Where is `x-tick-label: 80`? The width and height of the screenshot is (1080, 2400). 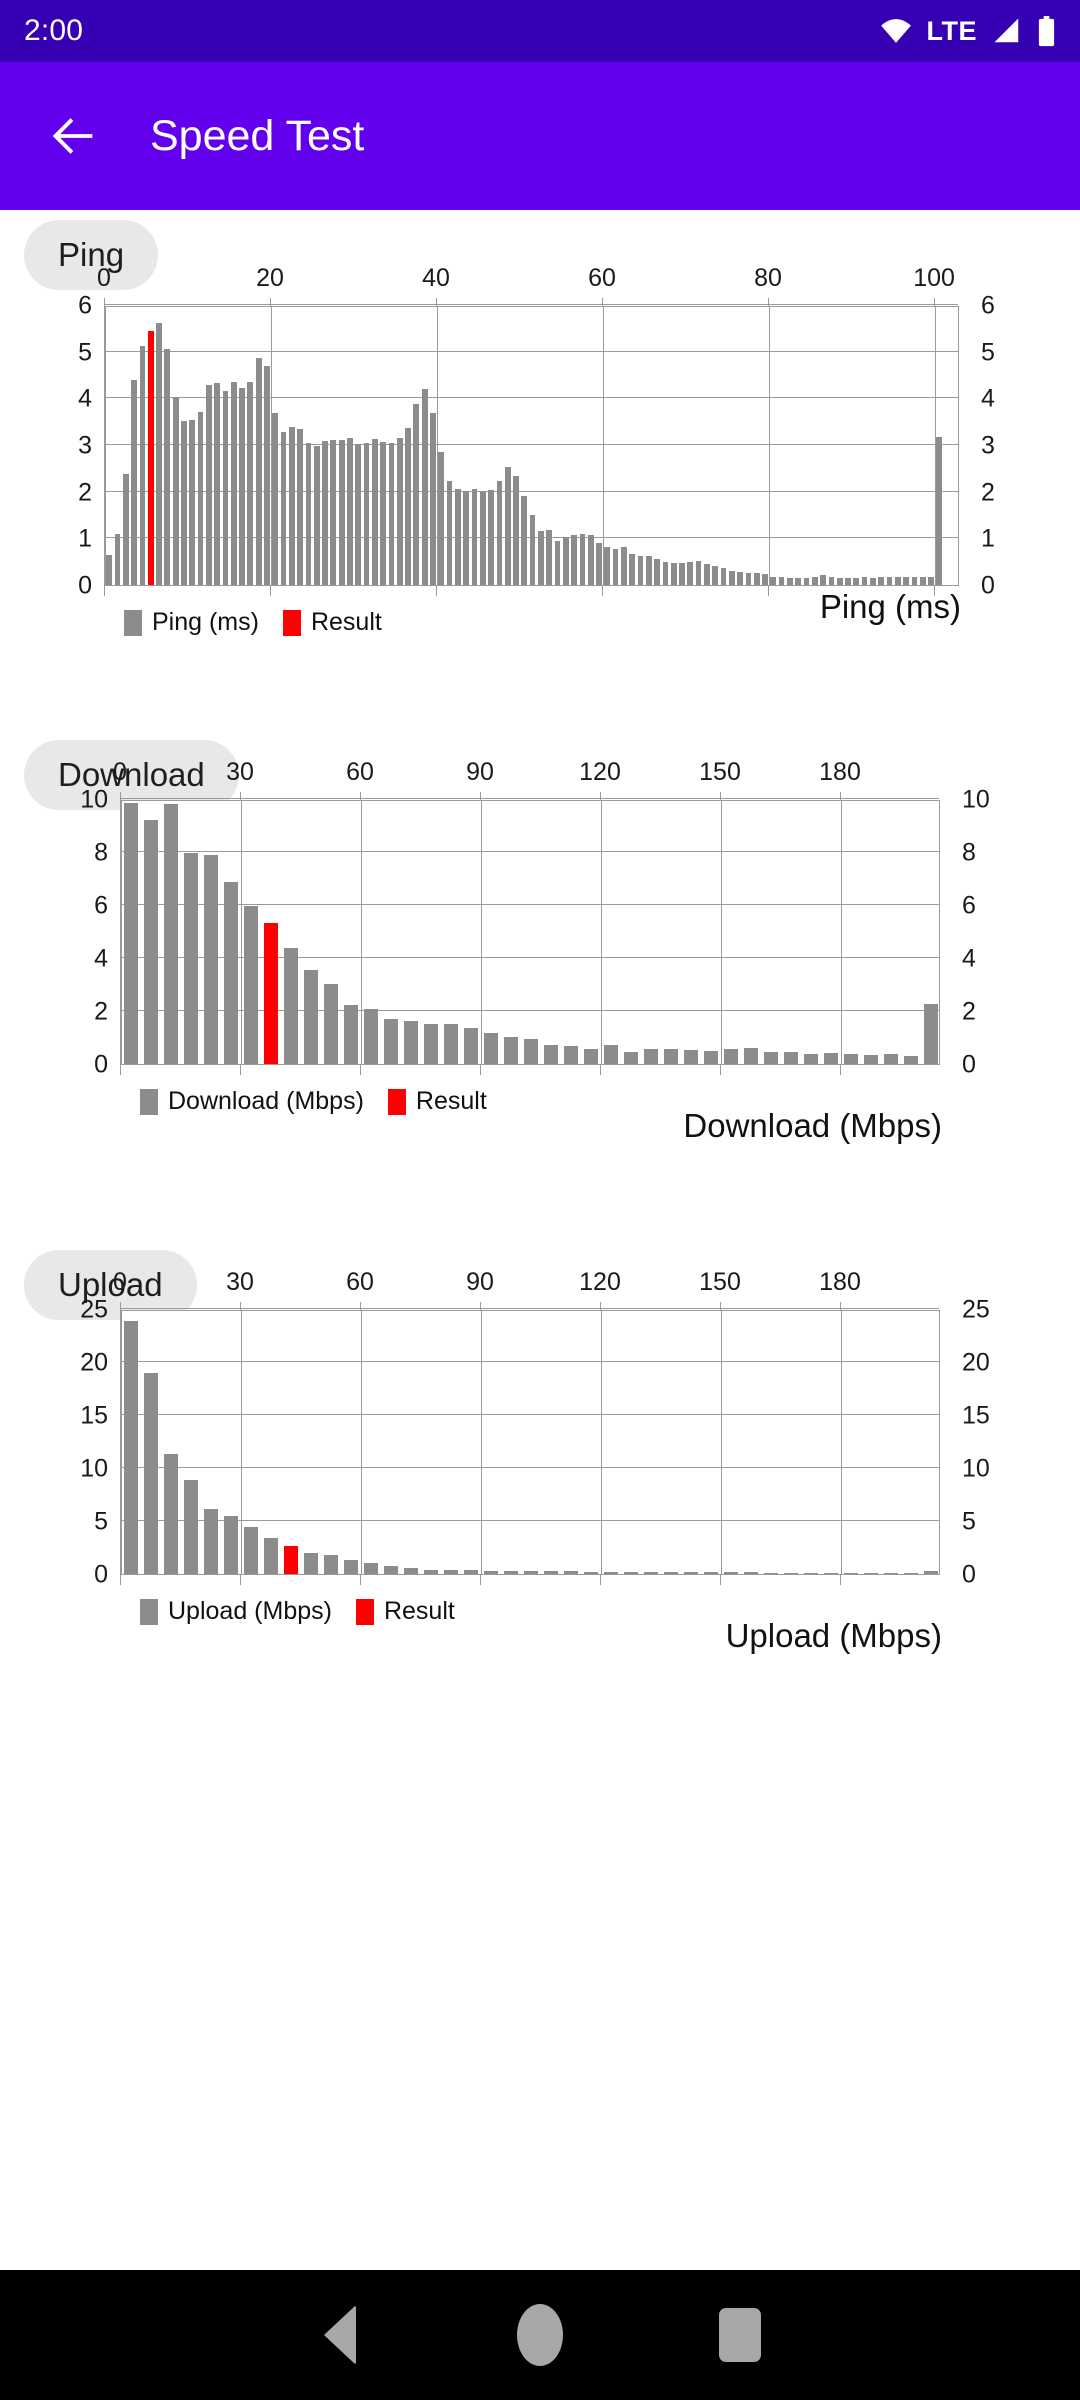 x-tick-label: 80 is located at coordinates (768, 278).